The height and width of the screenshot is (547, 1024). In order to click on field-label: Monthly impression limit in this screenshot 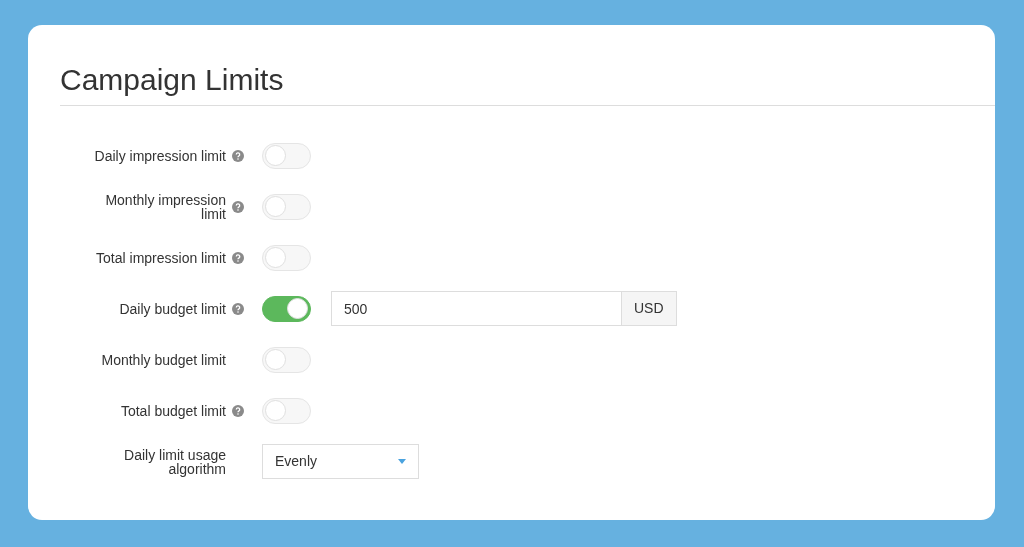, I will do `click(165, 206)`.